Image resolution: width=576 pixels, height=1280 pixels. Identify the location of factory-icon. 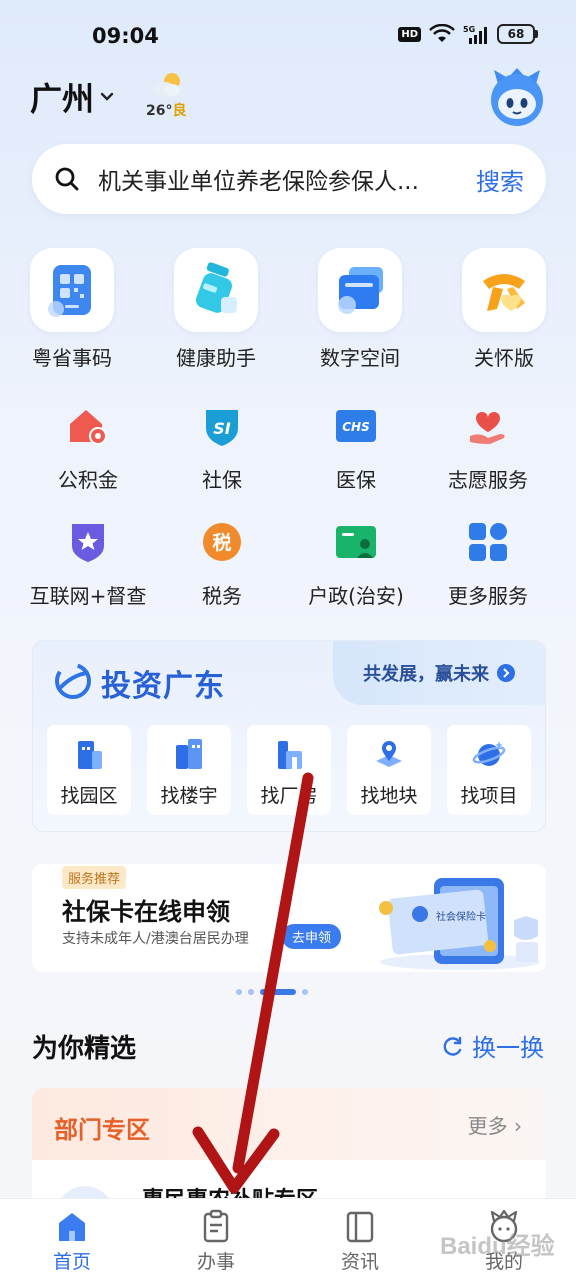
(290, 755).